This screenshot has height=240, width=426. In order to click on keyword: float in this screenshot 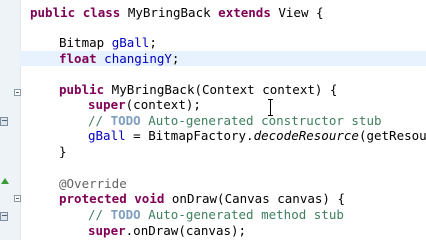, I will do `click(78, 58)`.